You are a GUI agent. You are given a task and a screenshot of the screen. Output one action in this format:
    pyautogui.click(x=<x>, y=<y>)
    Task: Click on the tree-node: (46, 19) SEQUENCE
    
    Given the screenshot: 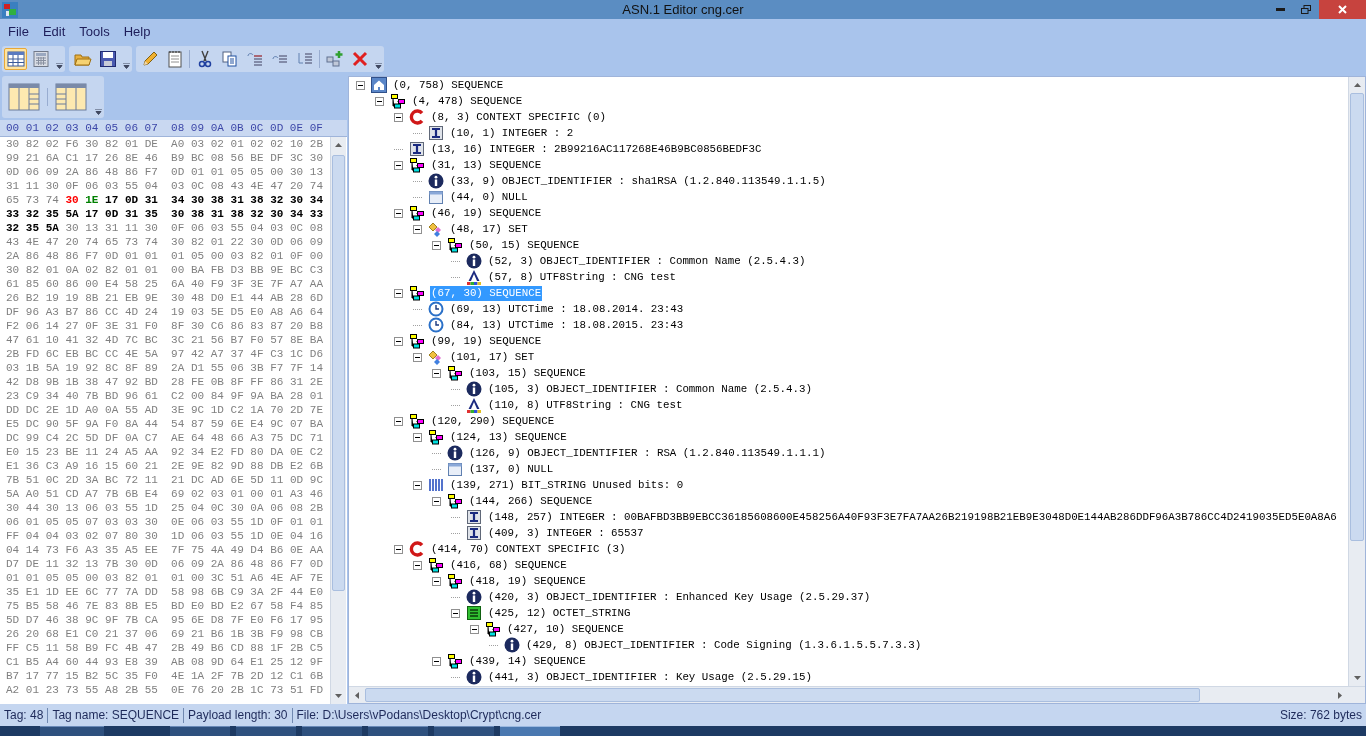 What is the action you would take?
    pyautogui.click(x=486, y=213)
    